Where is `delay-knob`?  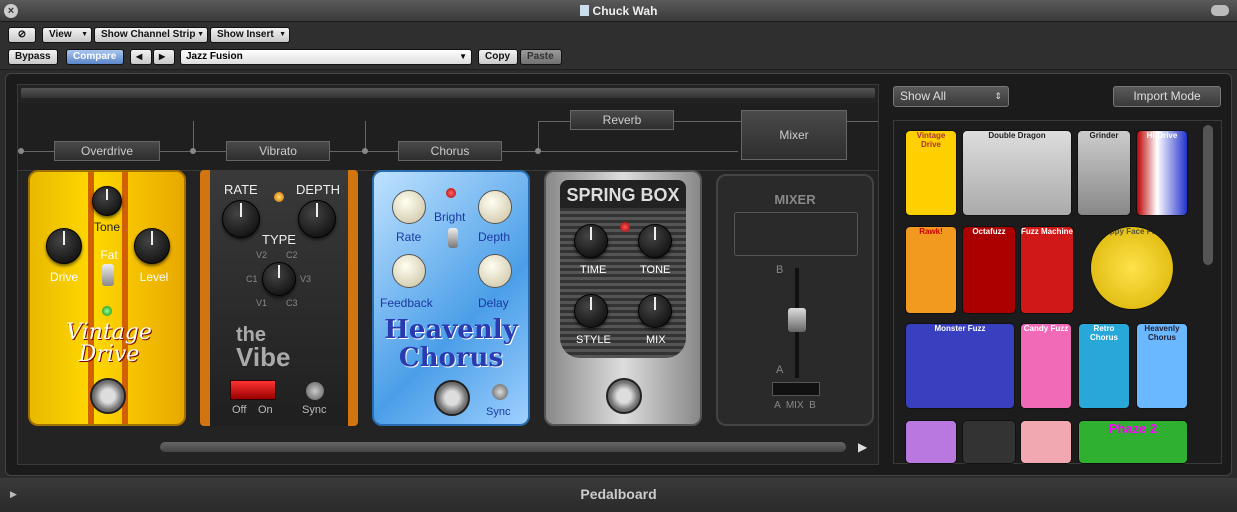
delay-knob is located at coordinates (495, 271).